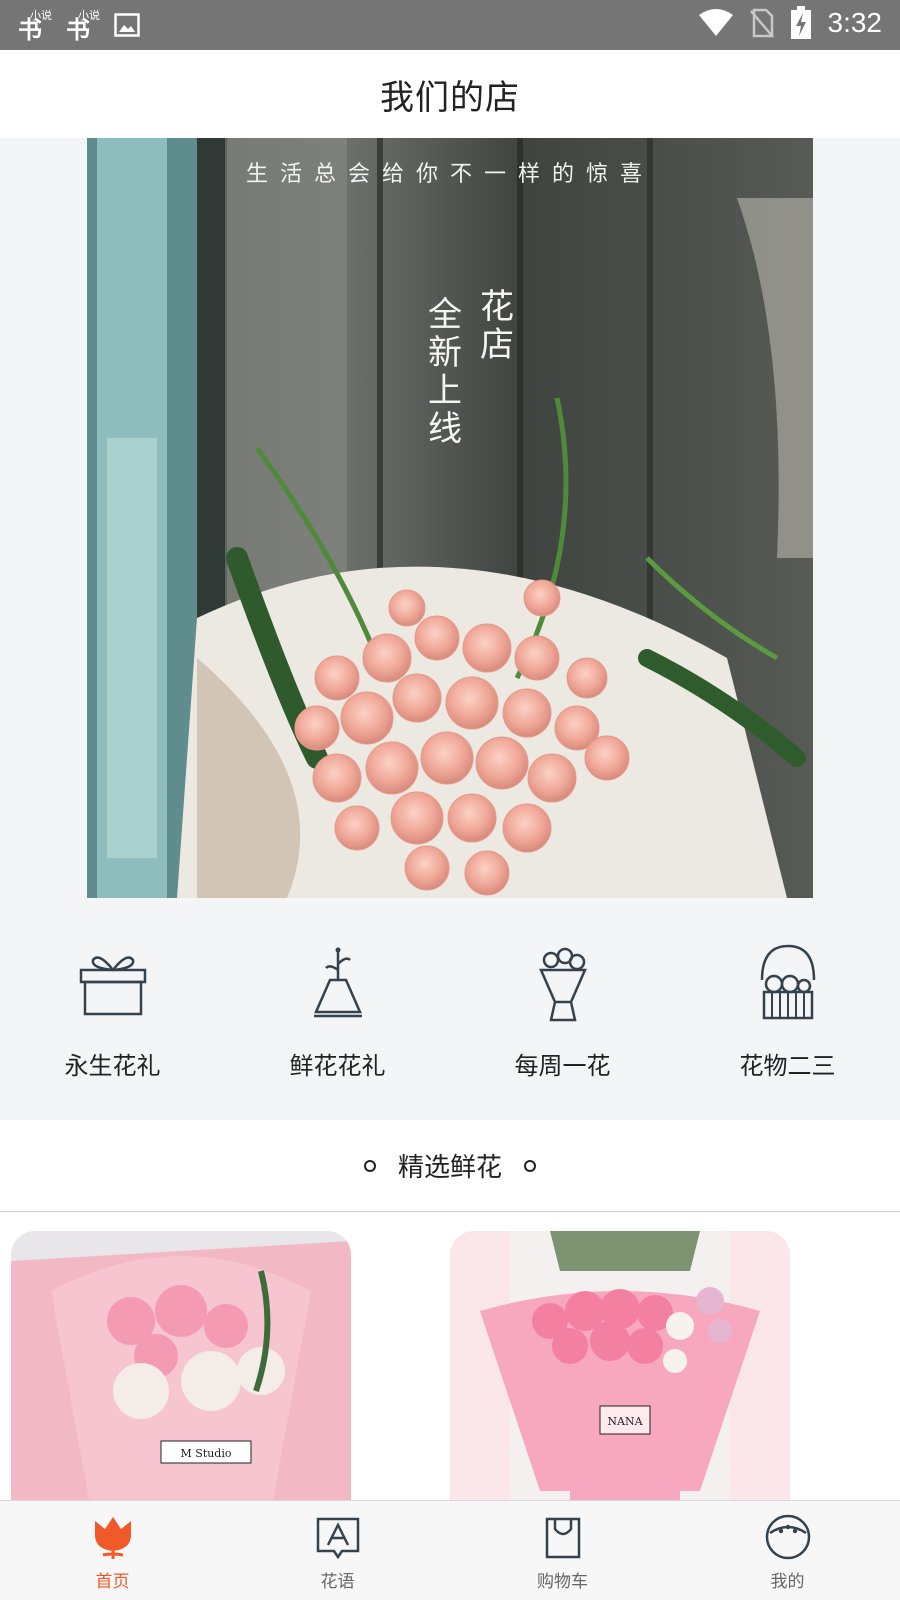 This screenshot has width=900, height=1600. I want to click on product-image: NANA, so click(620, 1371).